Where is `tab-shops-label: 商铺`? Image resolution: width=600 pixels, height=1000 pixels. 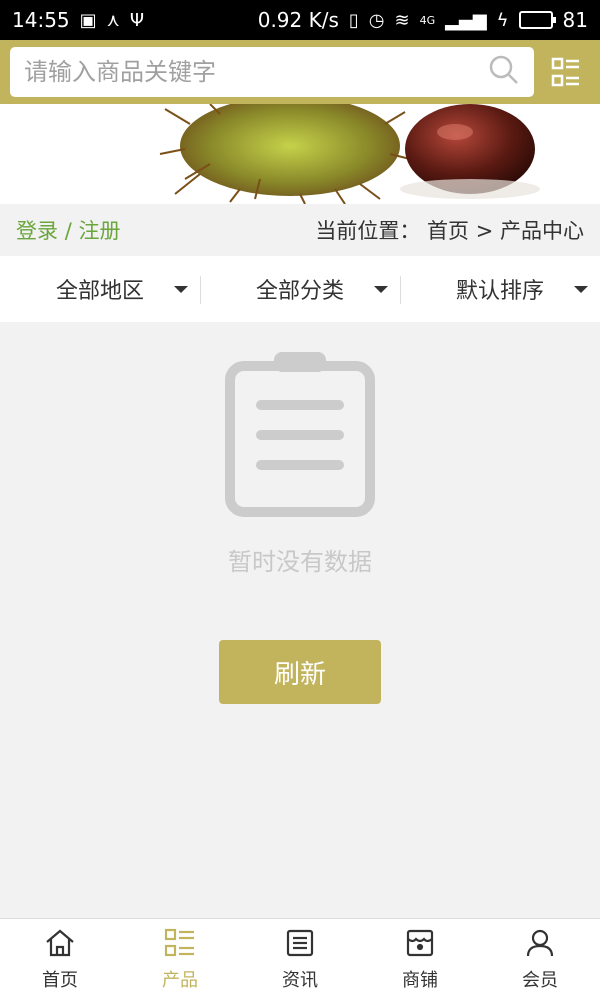 tab-shops-label: 商铺 is located at coordinates (420, 980).